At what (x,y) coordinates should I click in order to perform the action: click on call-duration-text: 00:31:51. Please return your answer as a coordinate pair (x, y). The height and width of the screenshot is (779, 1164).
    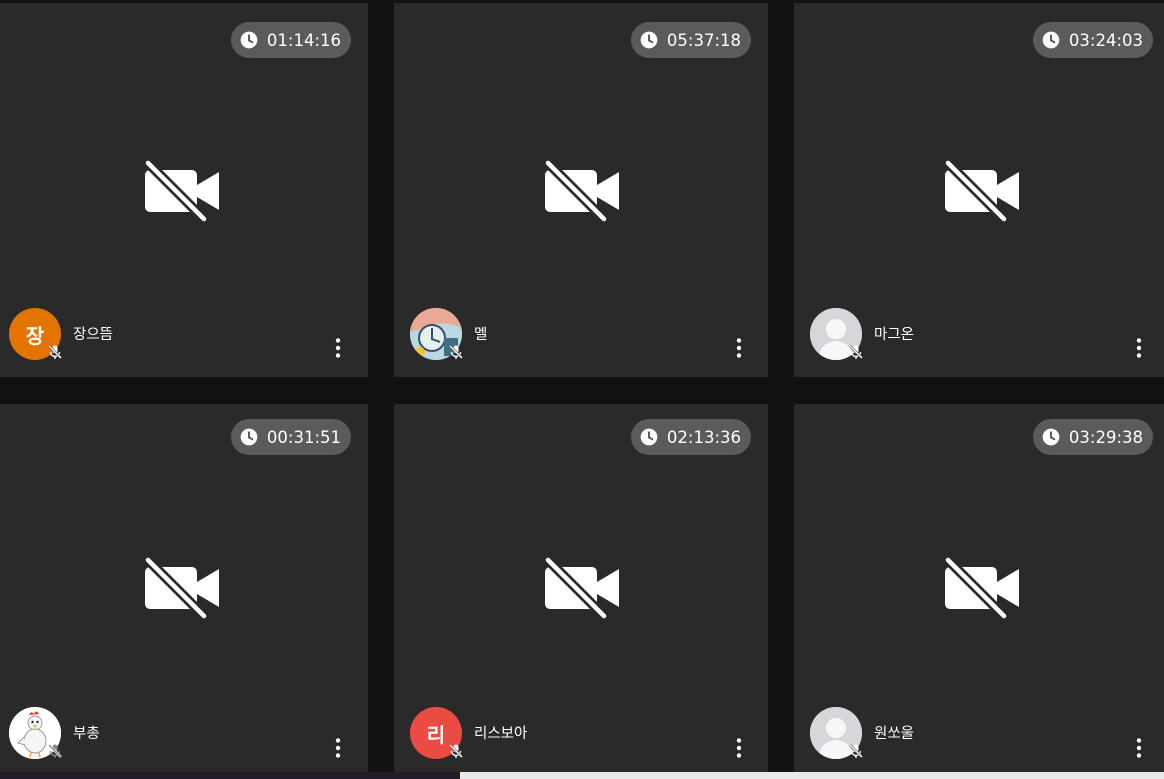
    Looking at the image, I should click on (303, 437).